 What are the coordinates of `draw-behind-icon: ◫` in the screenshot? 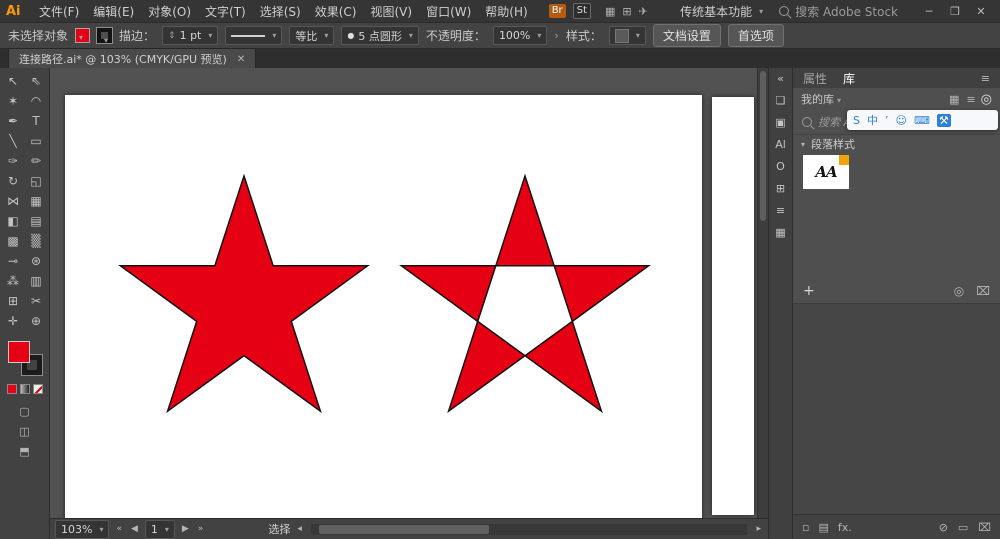 It's located at (24, 431).